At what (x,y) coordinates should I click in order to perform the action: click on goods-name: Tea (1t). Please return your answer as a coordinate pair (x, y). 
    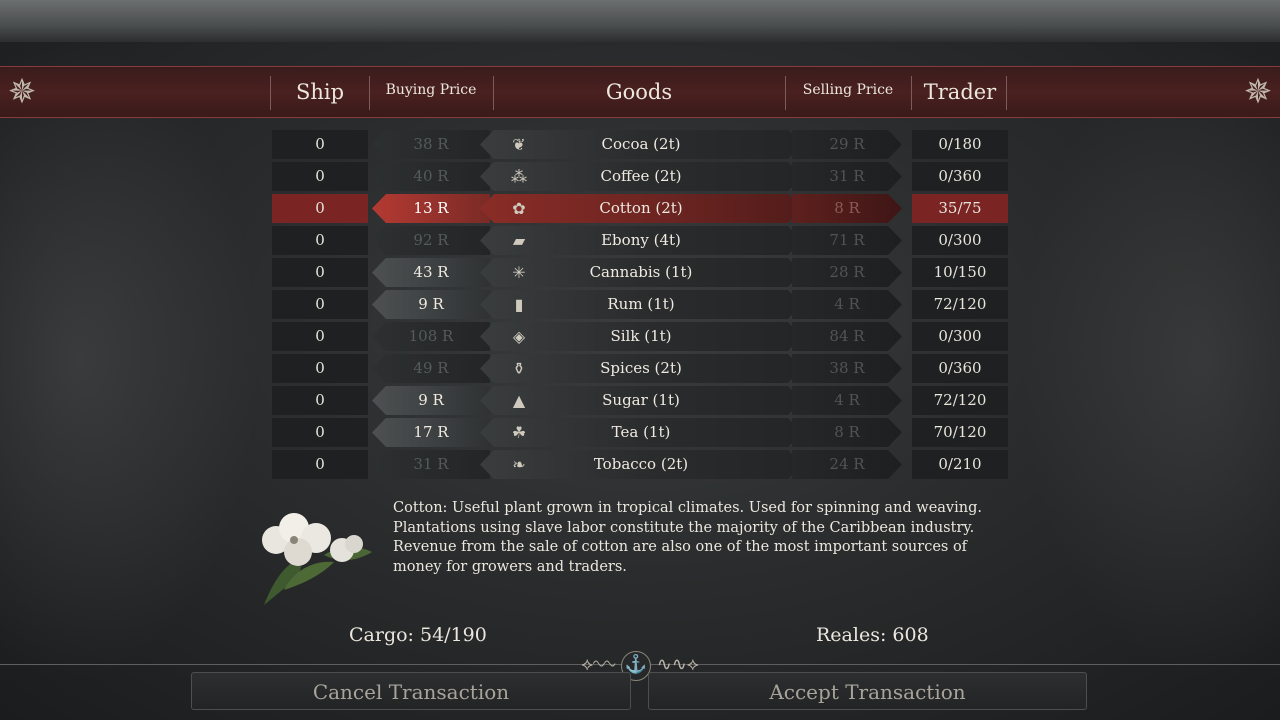
    Looking at the image, I should click on (641, 432).